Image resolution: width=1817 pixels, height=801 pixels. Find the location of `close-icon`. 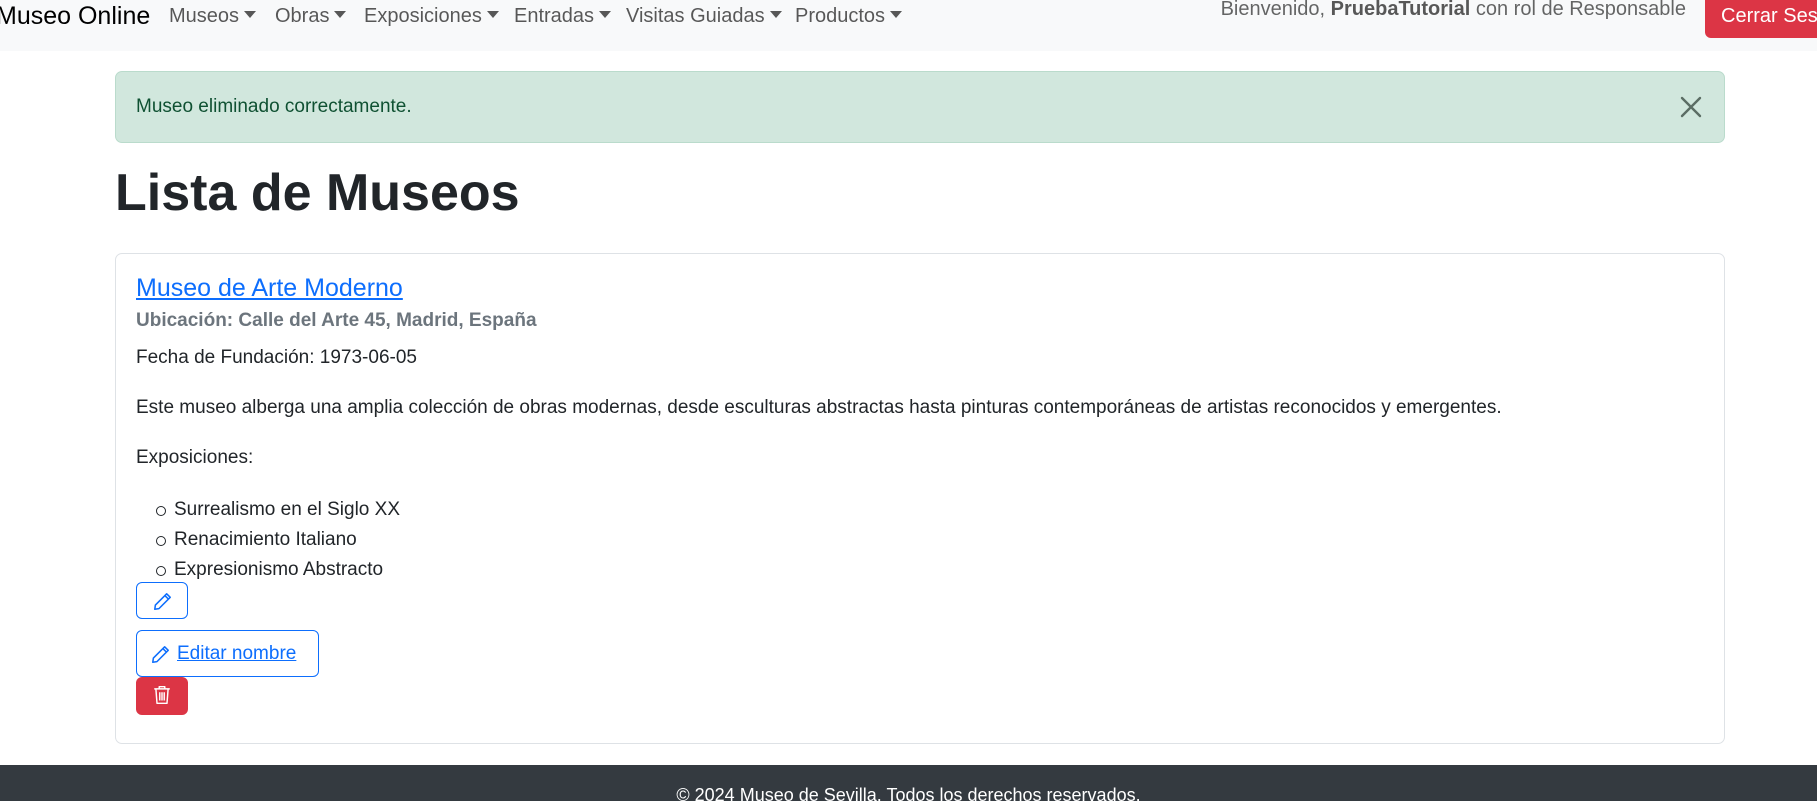

close-icon is located at coordinates (1691, 107).